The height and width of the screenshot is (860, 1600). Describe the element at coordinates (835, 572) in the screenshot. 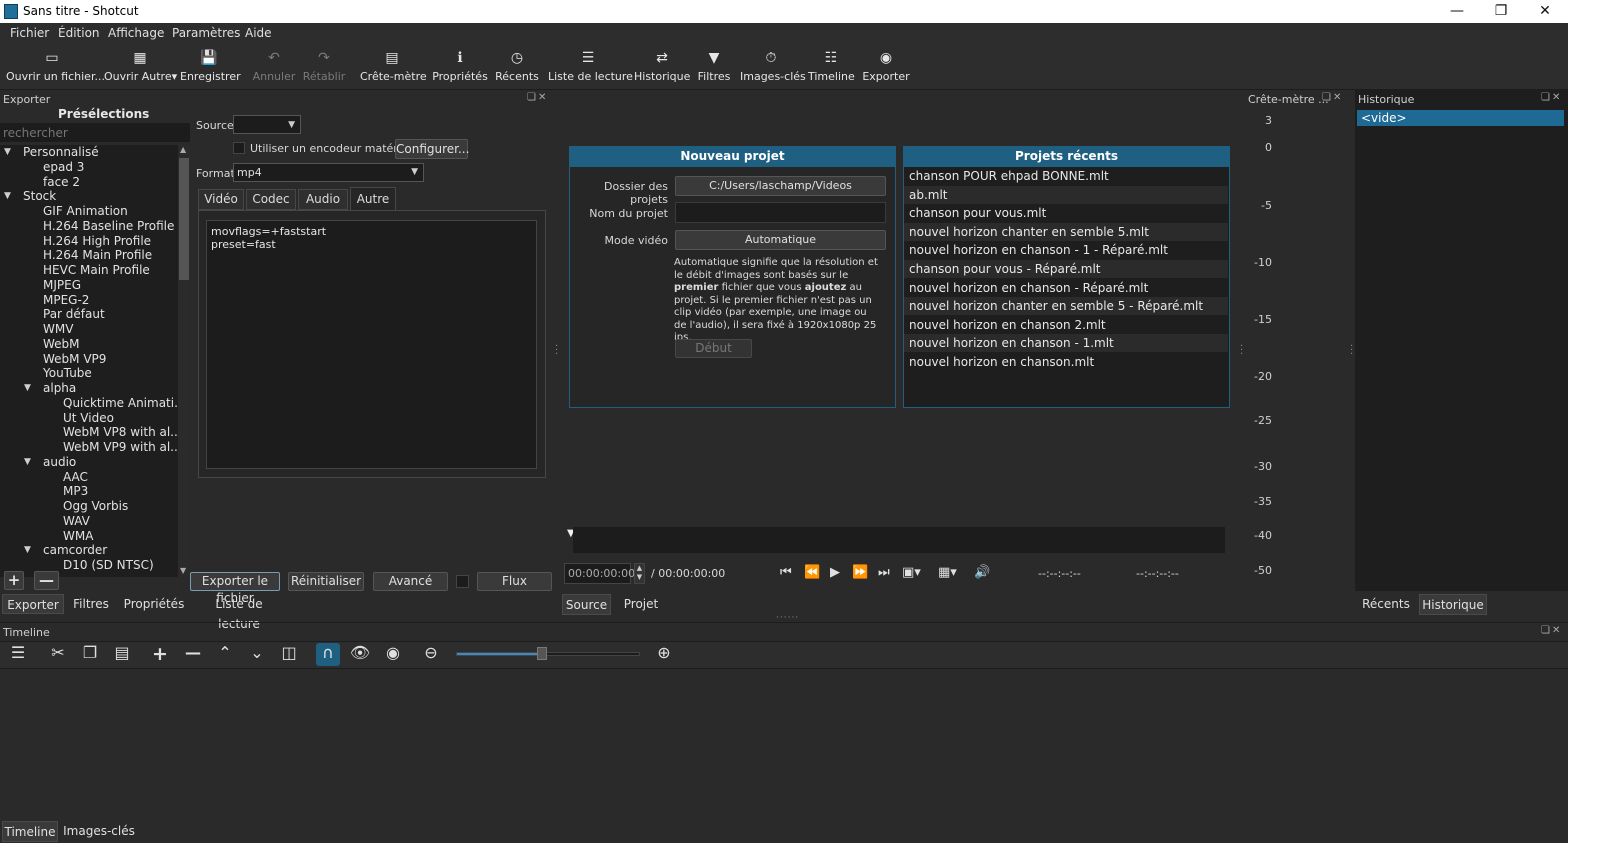

I see `play-icon: ▶` at that location.